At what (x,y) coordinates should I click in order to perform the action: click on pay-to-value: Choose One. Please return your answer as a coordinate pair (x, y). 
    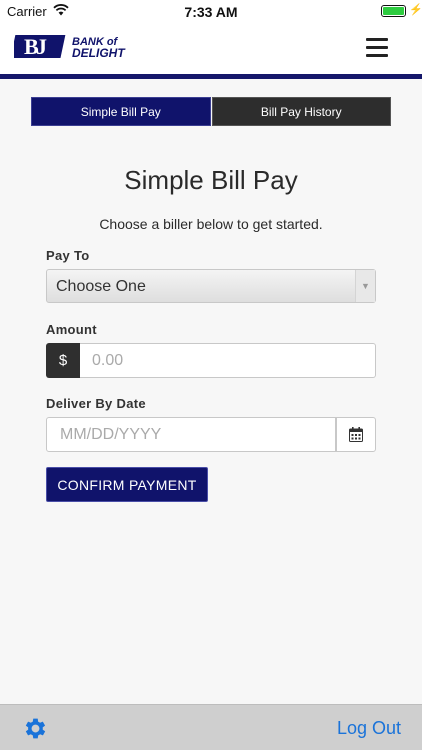
    Looking at the image, I should click on (101, 286).